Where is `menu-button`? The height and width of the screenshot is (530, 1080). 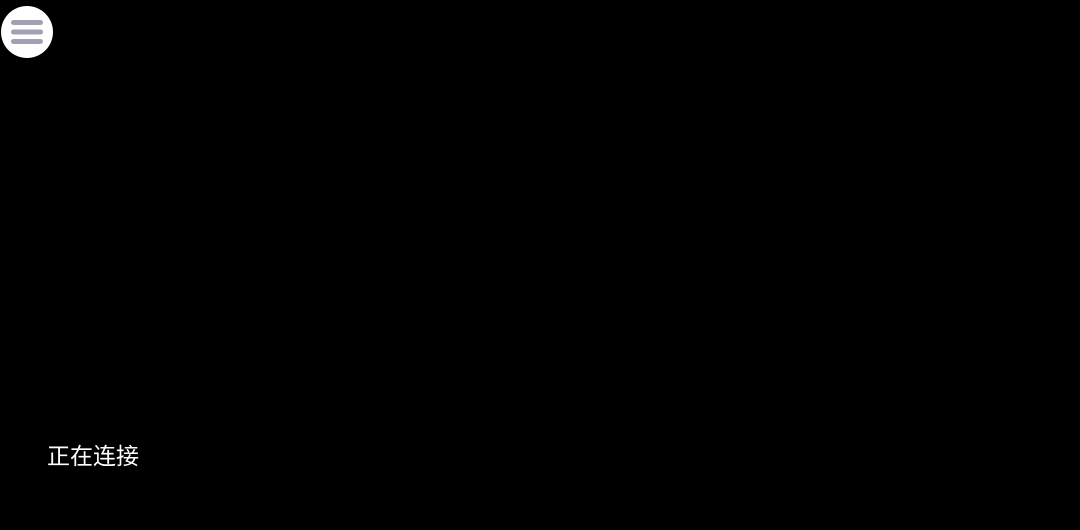 menu-button is located at coordinates (27, 32).